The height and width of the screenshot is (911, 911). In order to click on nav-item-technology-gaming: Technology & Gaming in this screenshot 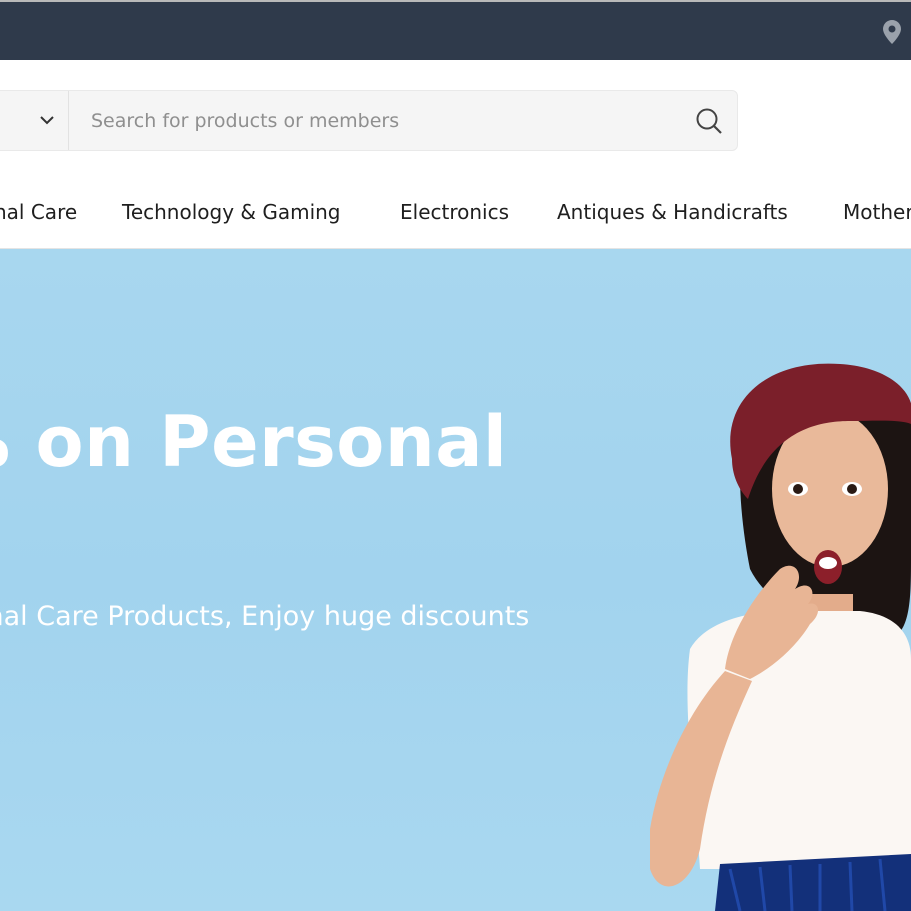, I will do `click(231, 212)`.